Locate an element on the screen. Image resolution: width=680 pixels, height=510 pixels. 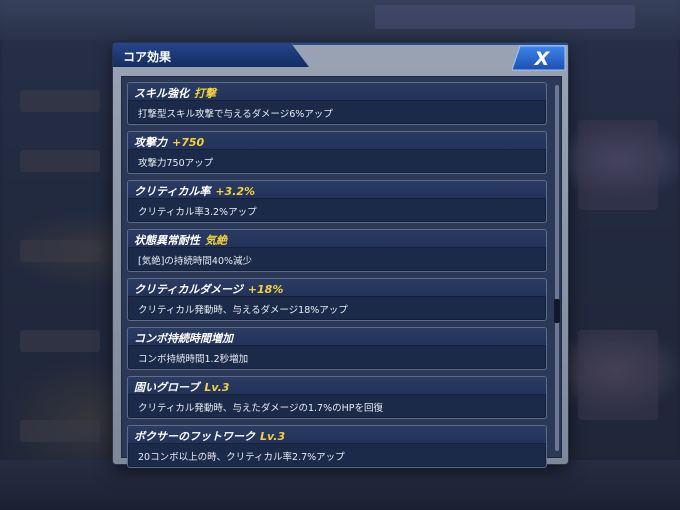
scrollbar-thumb is located at coordinates (557, 311).